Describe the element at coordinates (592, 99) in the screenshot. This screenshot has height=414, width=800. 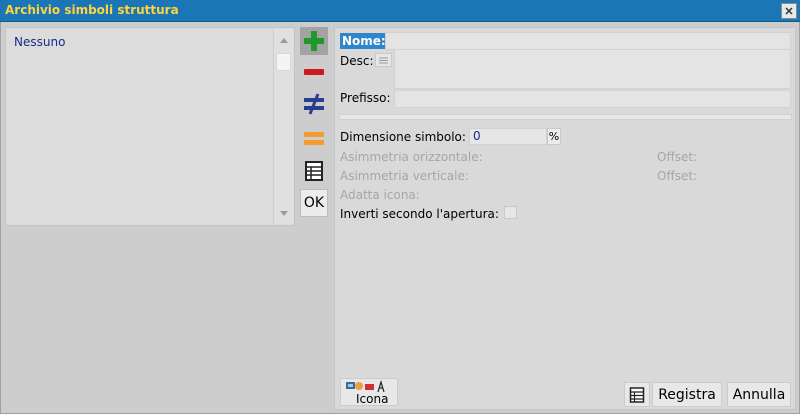
I see `prefix-field` at that location.